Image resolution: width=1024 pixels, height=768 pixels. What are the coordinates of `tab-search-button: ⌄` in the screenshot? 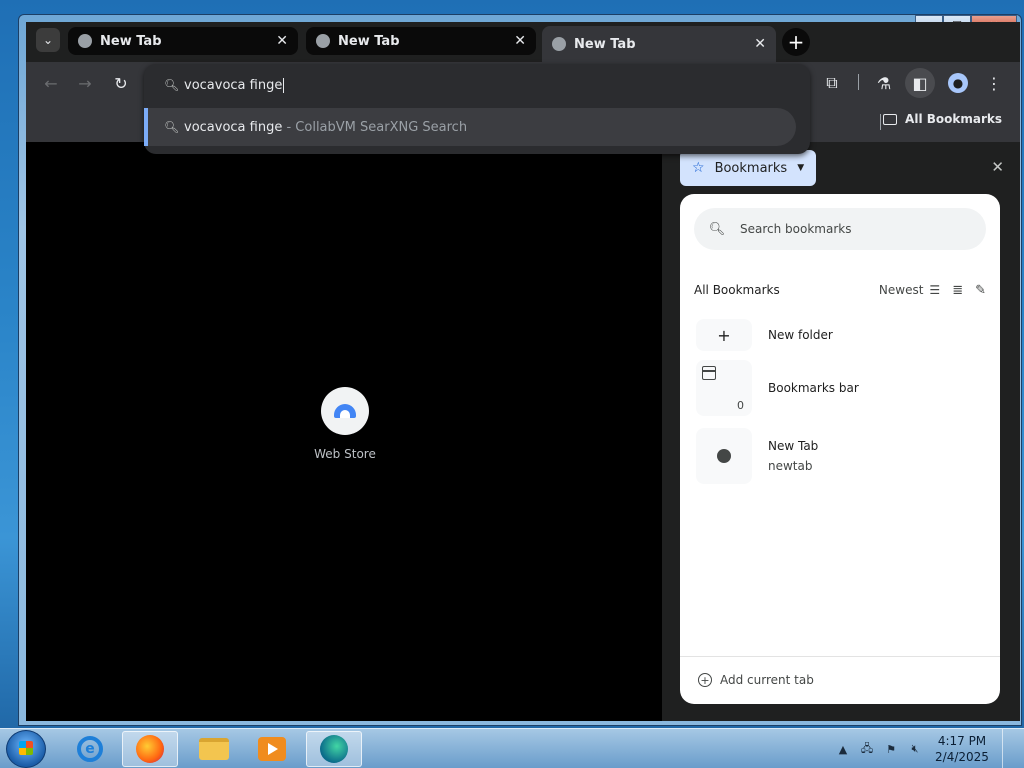 It's located at (48, 40).